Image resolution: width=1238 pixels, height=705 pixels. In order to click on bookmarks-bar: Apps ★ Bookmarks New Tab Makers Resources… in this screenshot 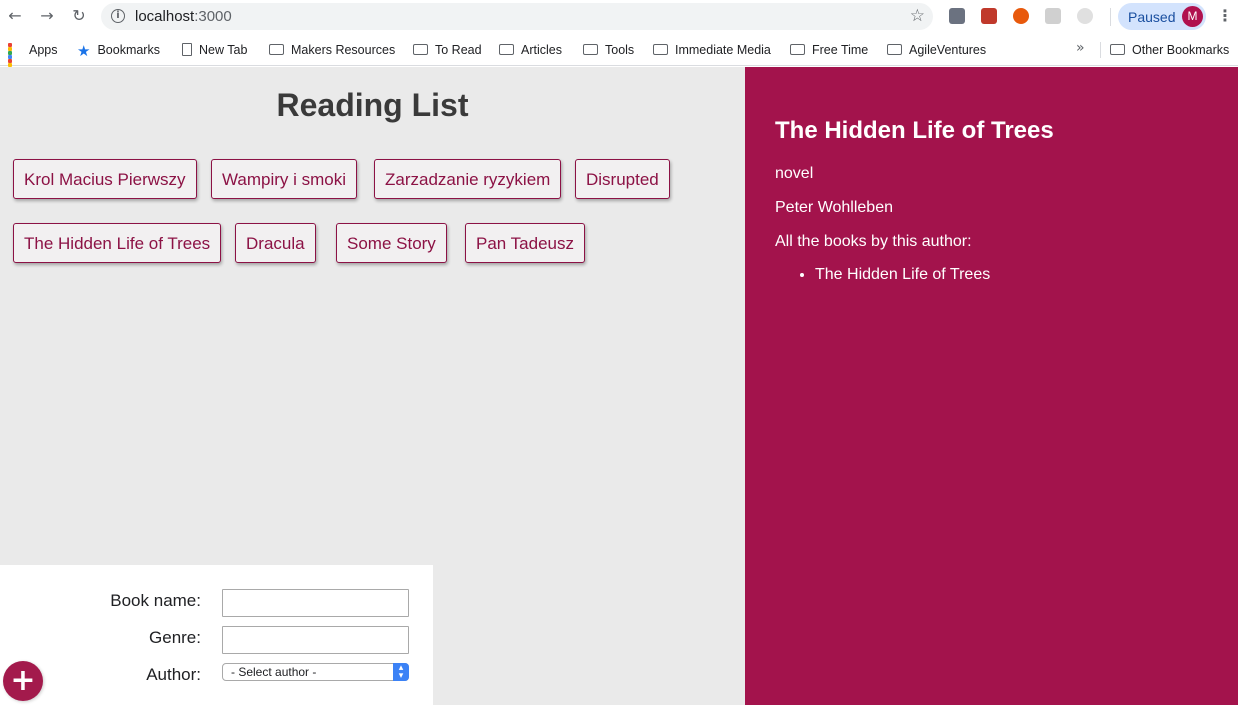, I will do `click(619, 56)`.